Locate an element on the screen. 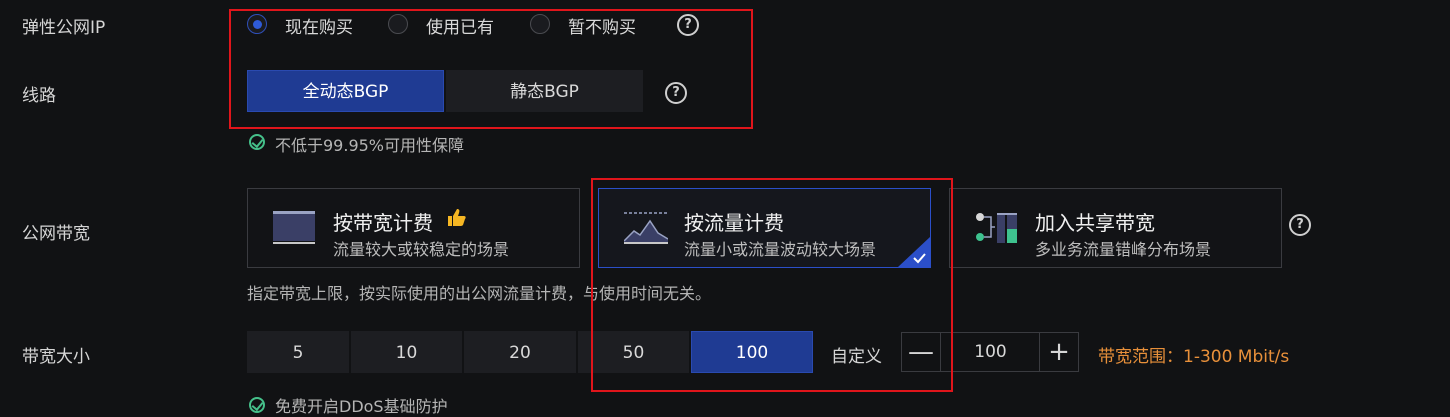  bandwidth-range: 带宽范围：1-300 Mbit/s is located at coordinates (1194, 357).